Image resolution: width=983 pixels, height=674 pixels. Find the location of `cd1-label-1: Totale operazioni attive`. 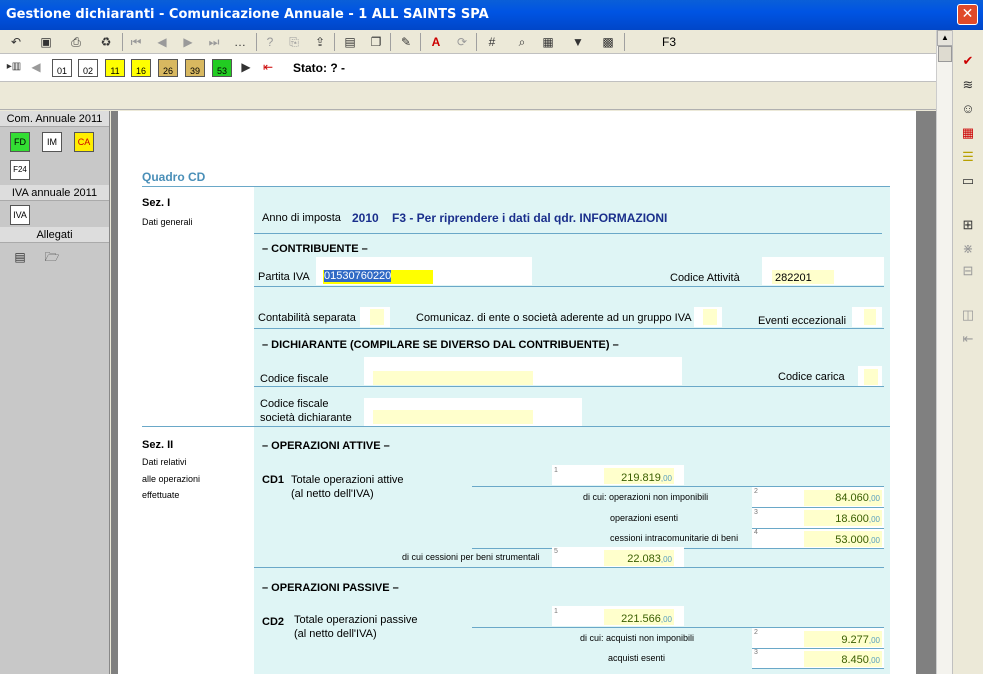

cd1-label-1: Totale operazioni attive is located at coordinates (347, 480).